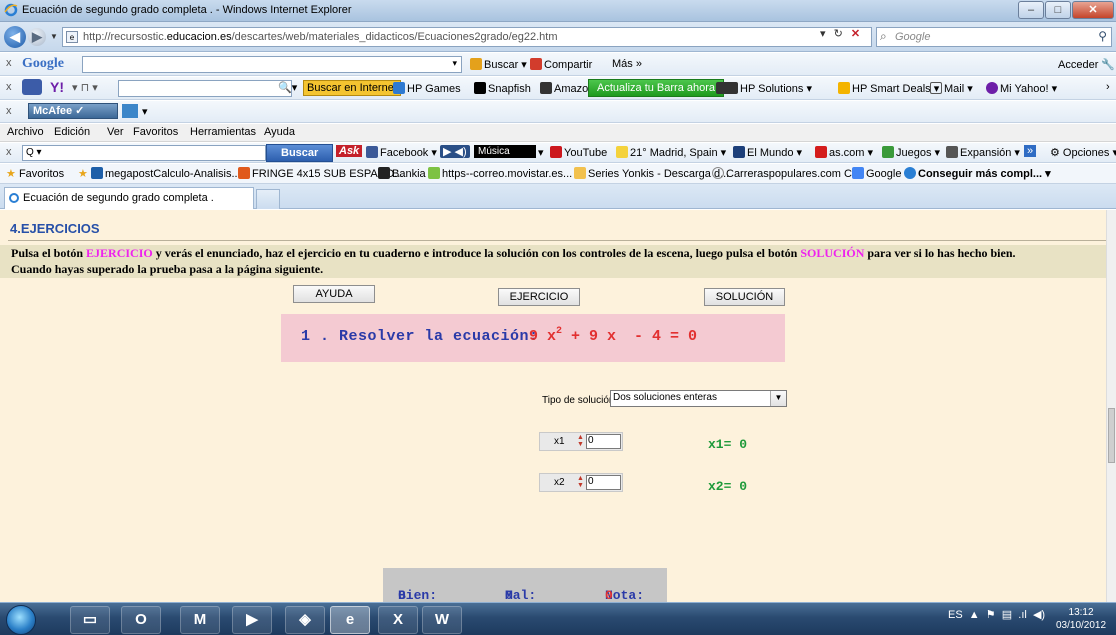 The width and height of the screenshot is (1116, 635). I want to click on google-compartir-button: Compartir, so click(561, 64).